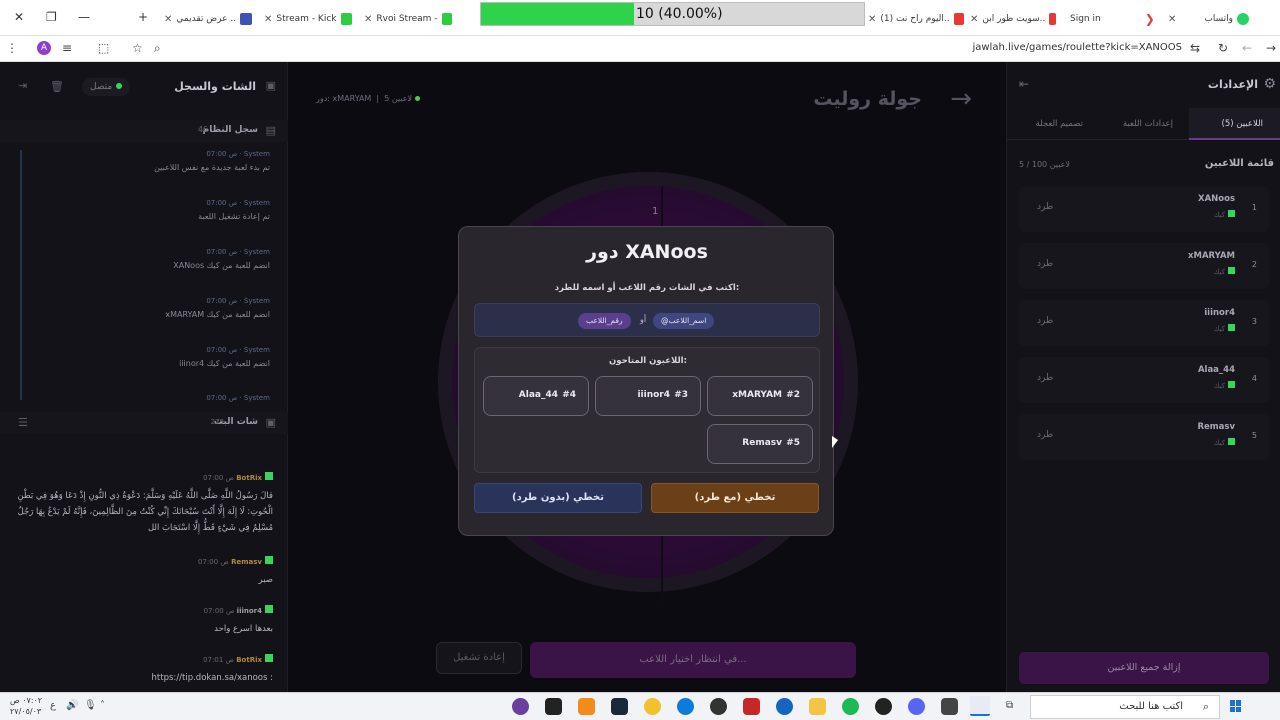  I want to click on restore-window-icon: ❐, so click(51, 17).